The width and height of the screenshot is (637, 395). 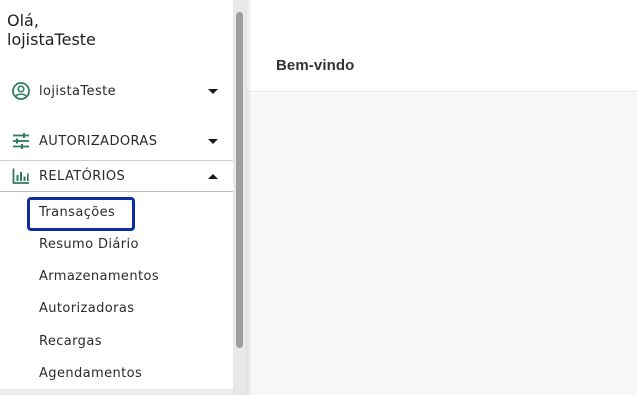 I want to click on user-circle-icon, so click(x=21, y=91).